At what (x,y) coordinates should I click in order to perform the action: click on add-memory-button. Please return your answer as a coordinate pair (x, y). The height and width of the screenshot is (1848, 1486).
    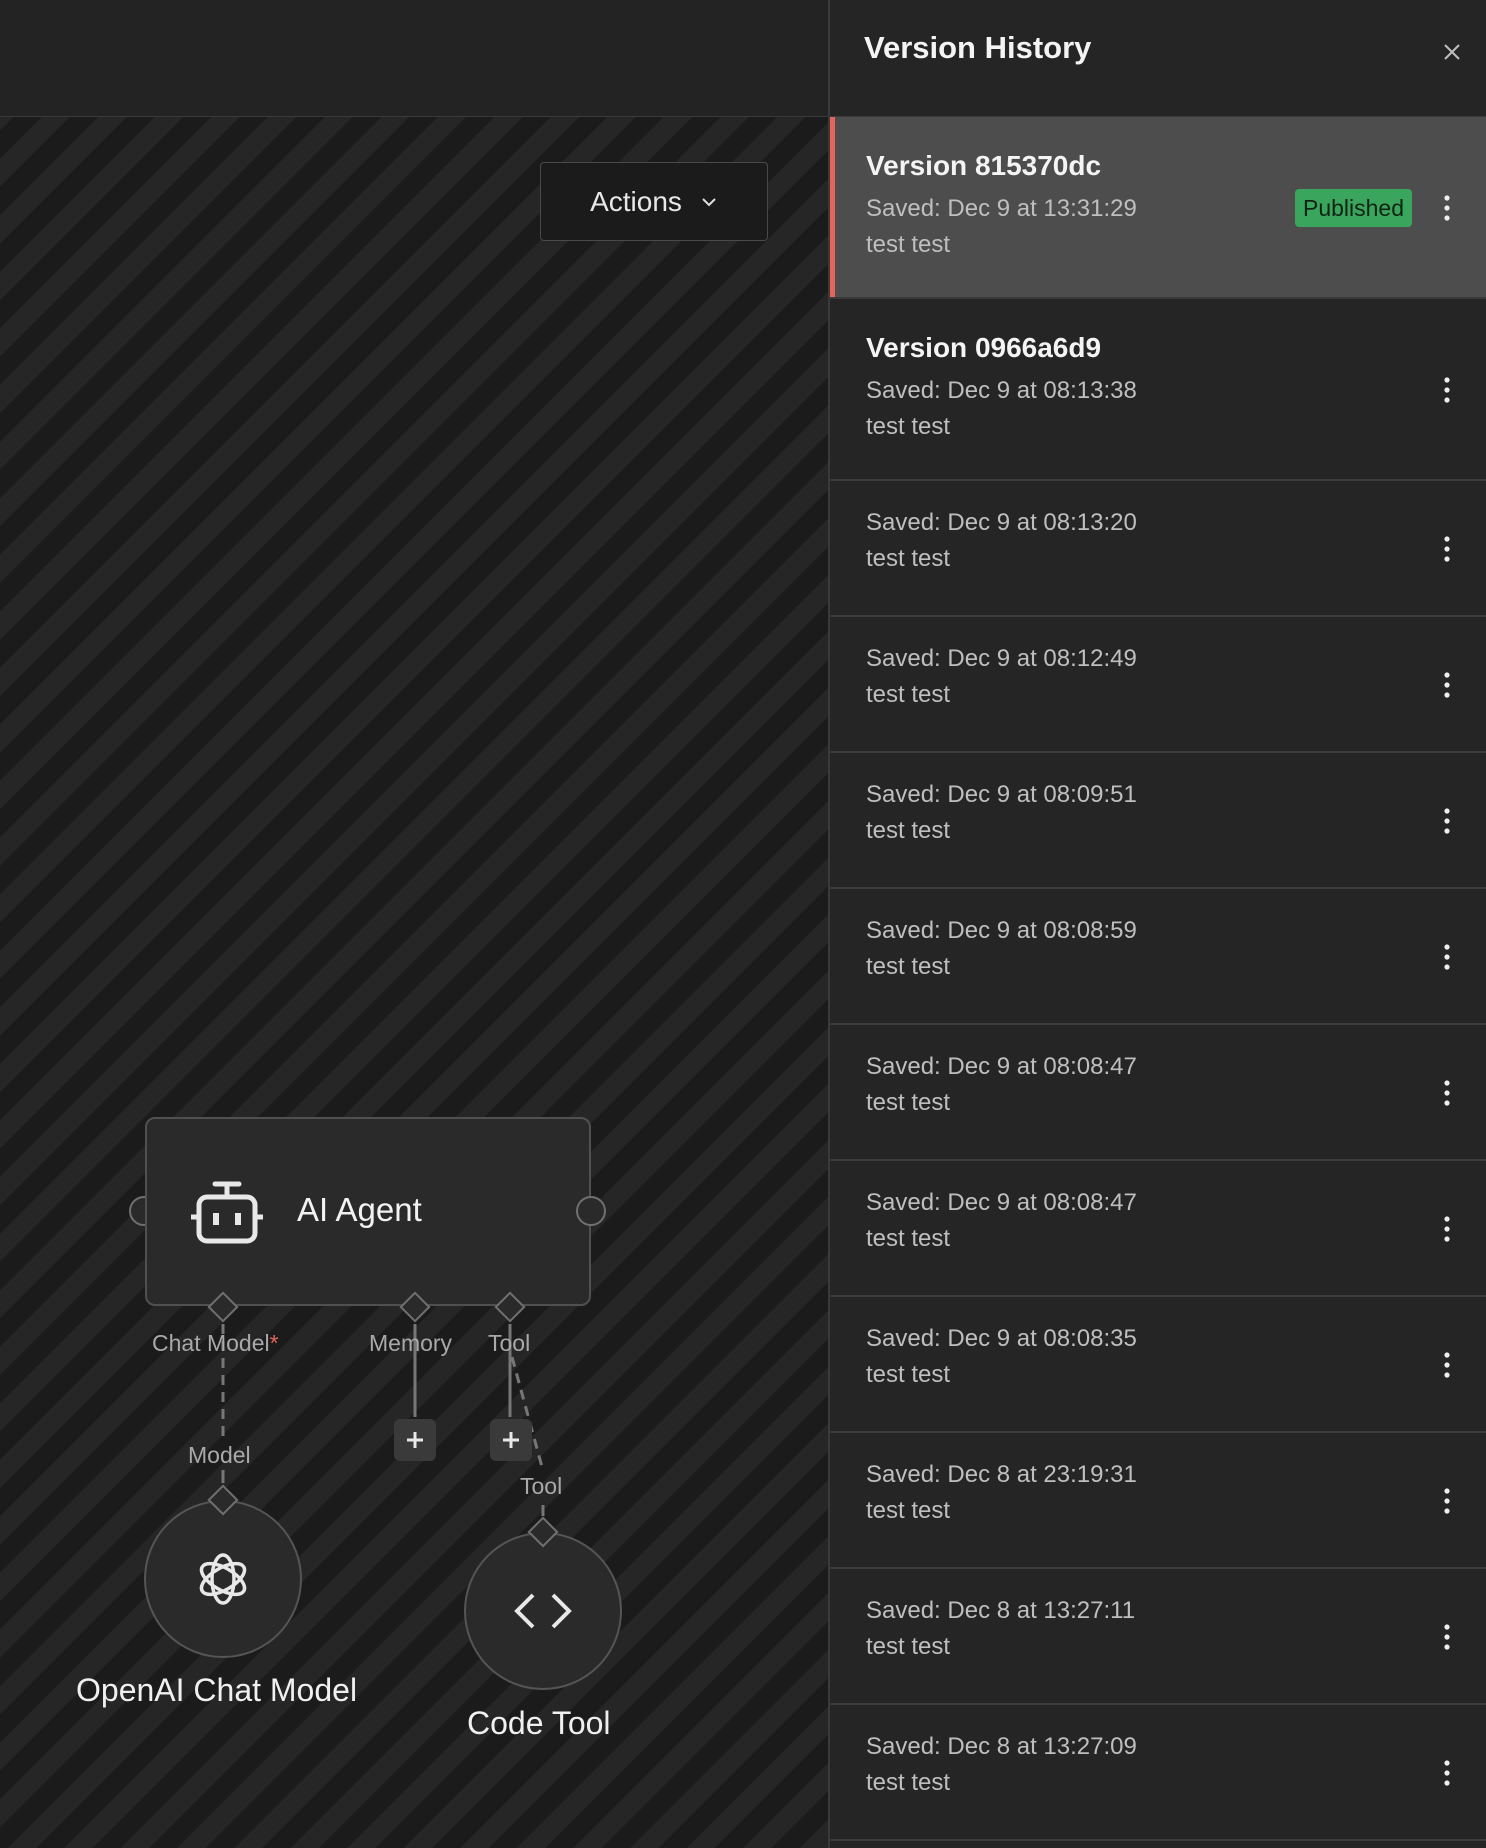
    Looking at the image, I should click on (415, 1440).